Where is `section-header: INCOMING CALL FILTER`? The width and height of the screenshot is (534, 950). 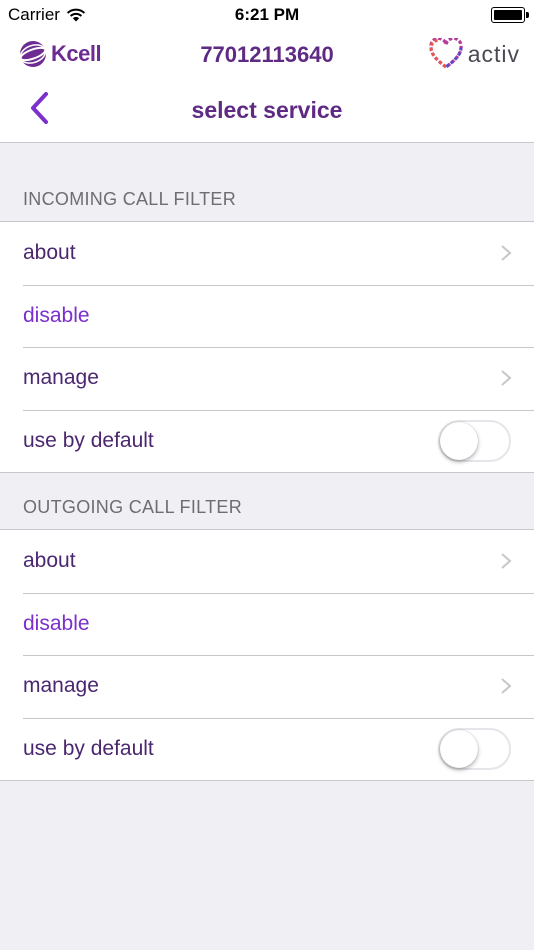 section-header: INCOMING CALL FILTER is located at coordinates (267, 182).